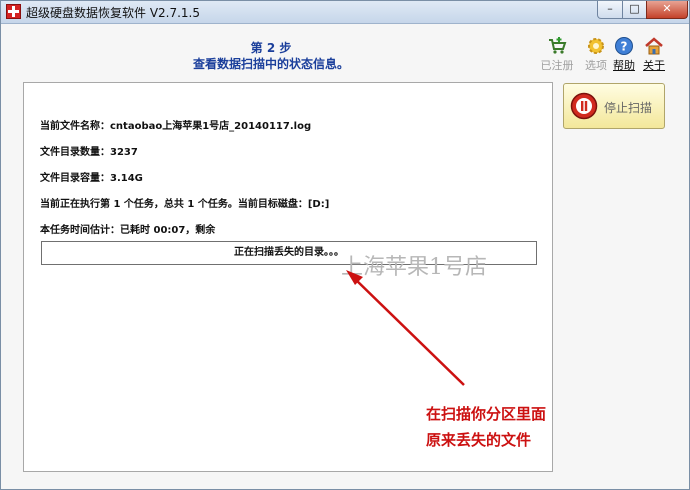 Image resolution: width=690 pixels, height=490 pixels. What do you see at coordinates (584, 106) in the screenshot?
I see `stop-icon` at bounding box center [584, 106].